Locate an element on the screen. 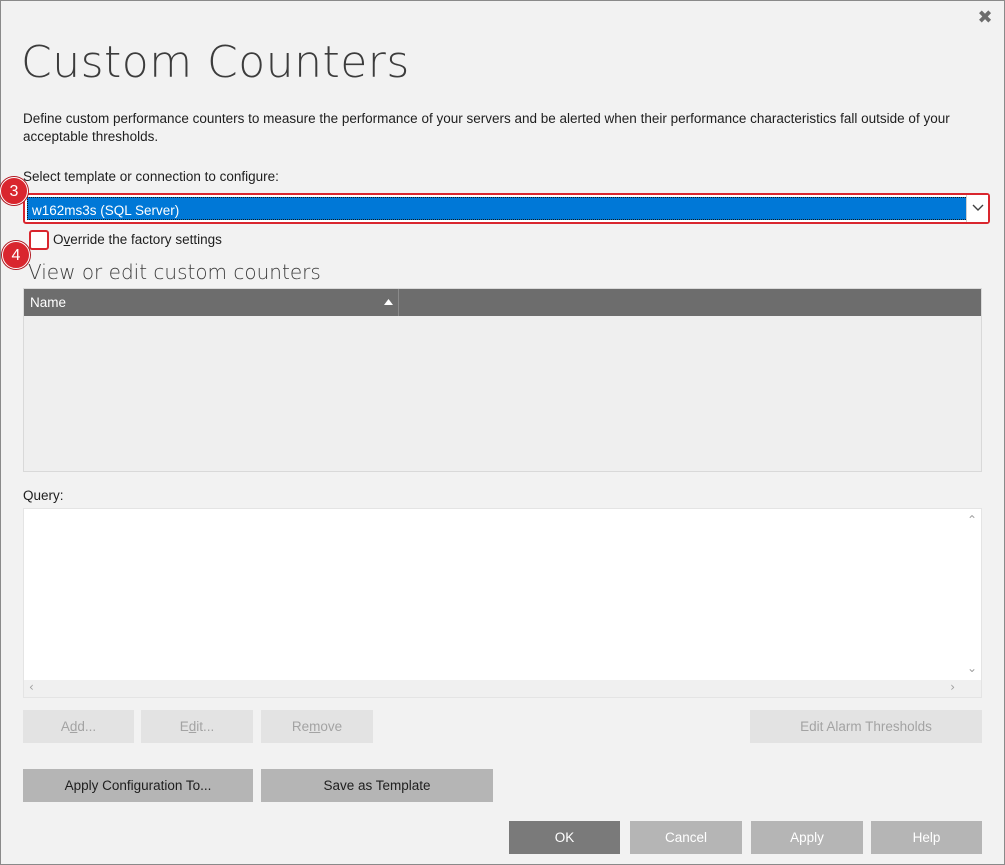 The width and height of the screenshot is (1005, 865). dropdown-selection: w162ms3s (SQL Server) is located at coordinates (507, 208).